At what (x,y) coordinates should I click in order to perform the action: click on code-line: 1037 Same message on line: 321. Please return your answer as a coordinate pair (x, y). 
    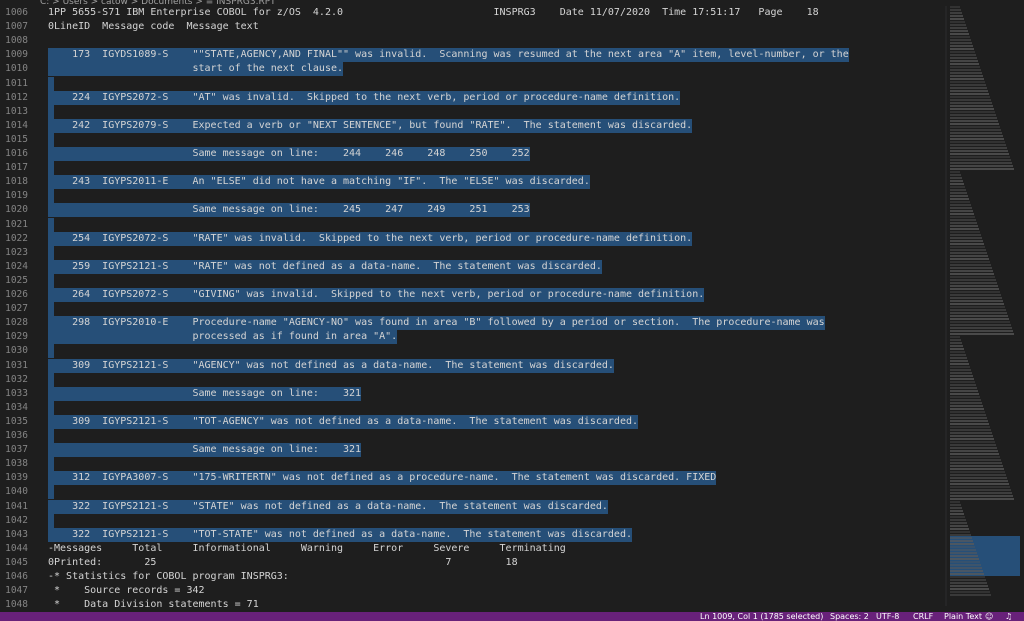
    Looking at the image, I should click on (470, 450).